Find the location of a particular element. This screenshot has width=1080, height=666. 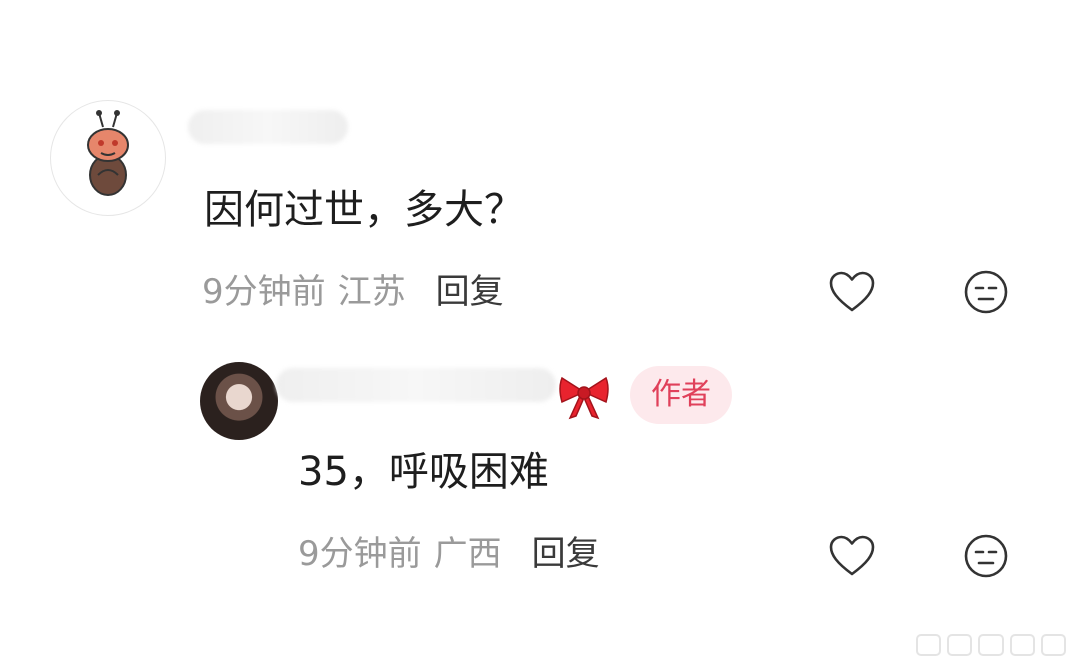

bow-icon is located at coordinates (584, 396).